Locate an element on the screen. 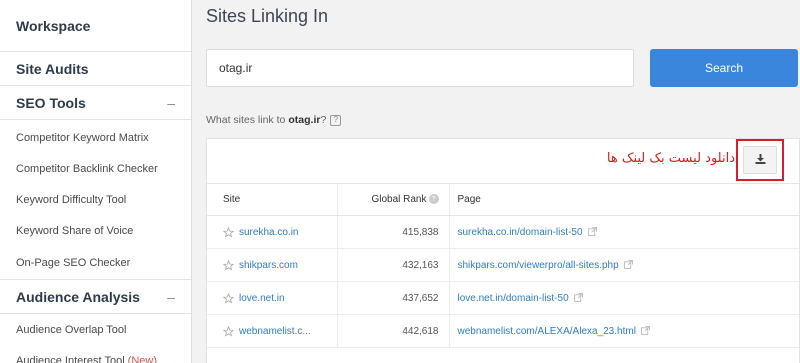  question-domain: otag.ir is located at coordinates (304, 120).